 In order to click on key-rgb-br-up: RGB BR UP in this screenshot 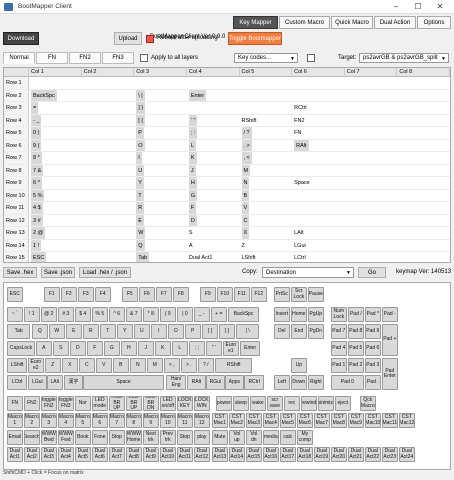, I will do `click(117, 403)`.